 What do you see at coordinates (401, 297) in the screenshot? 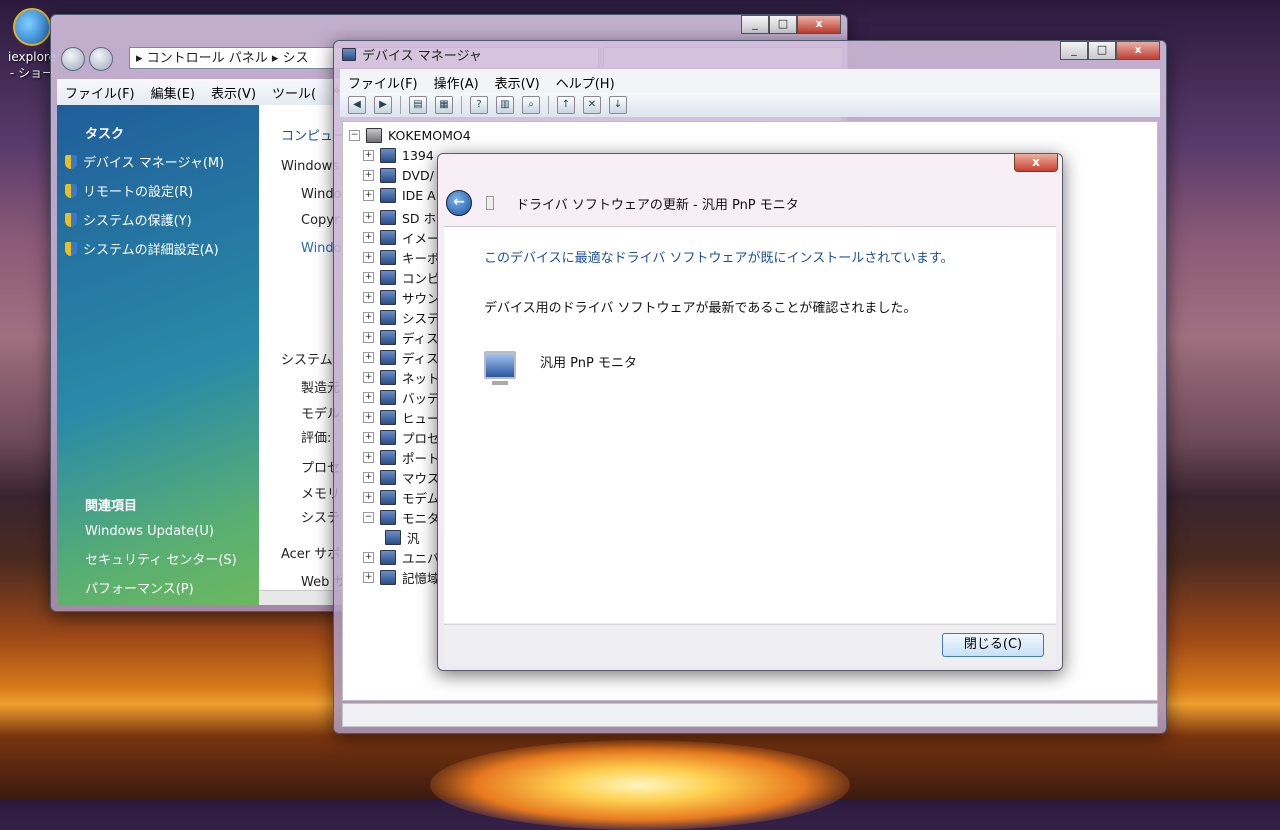
I see `tree-category: + サウン` at bounding box center [401, 297].